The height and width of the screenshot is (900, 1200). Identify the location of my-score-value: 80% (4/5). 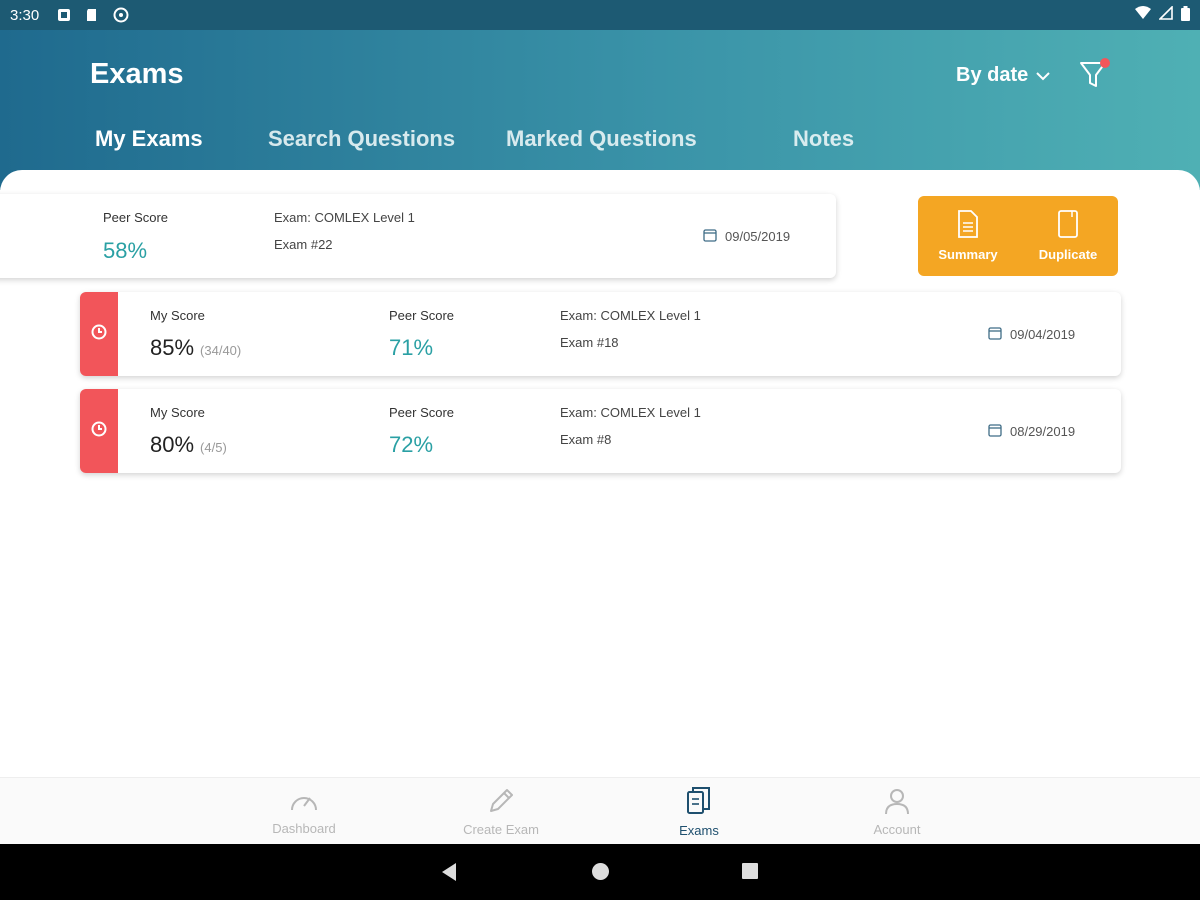
(188, 445).